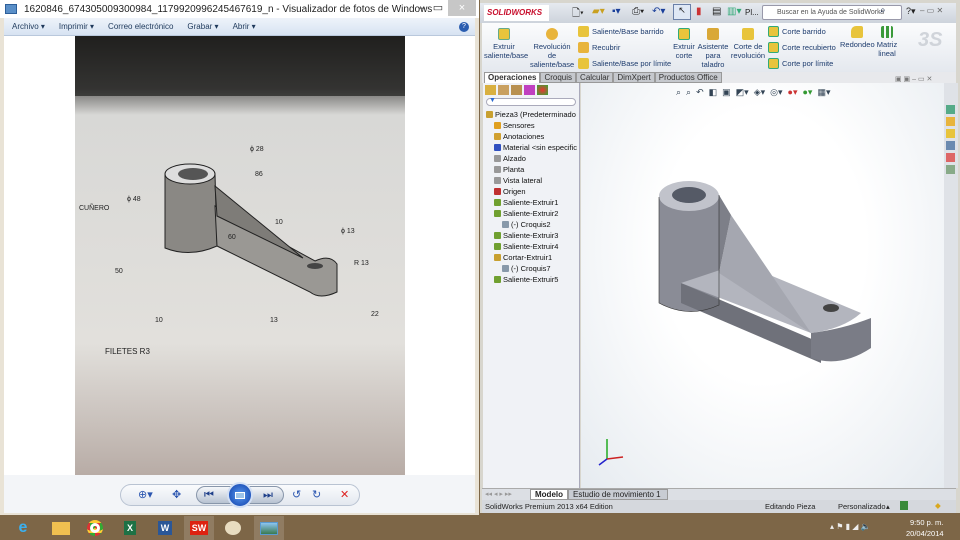 This screenshot has height=540, width=960. I want to click on solidworks-logo: SOLIDWORKS, so click(516, 13).